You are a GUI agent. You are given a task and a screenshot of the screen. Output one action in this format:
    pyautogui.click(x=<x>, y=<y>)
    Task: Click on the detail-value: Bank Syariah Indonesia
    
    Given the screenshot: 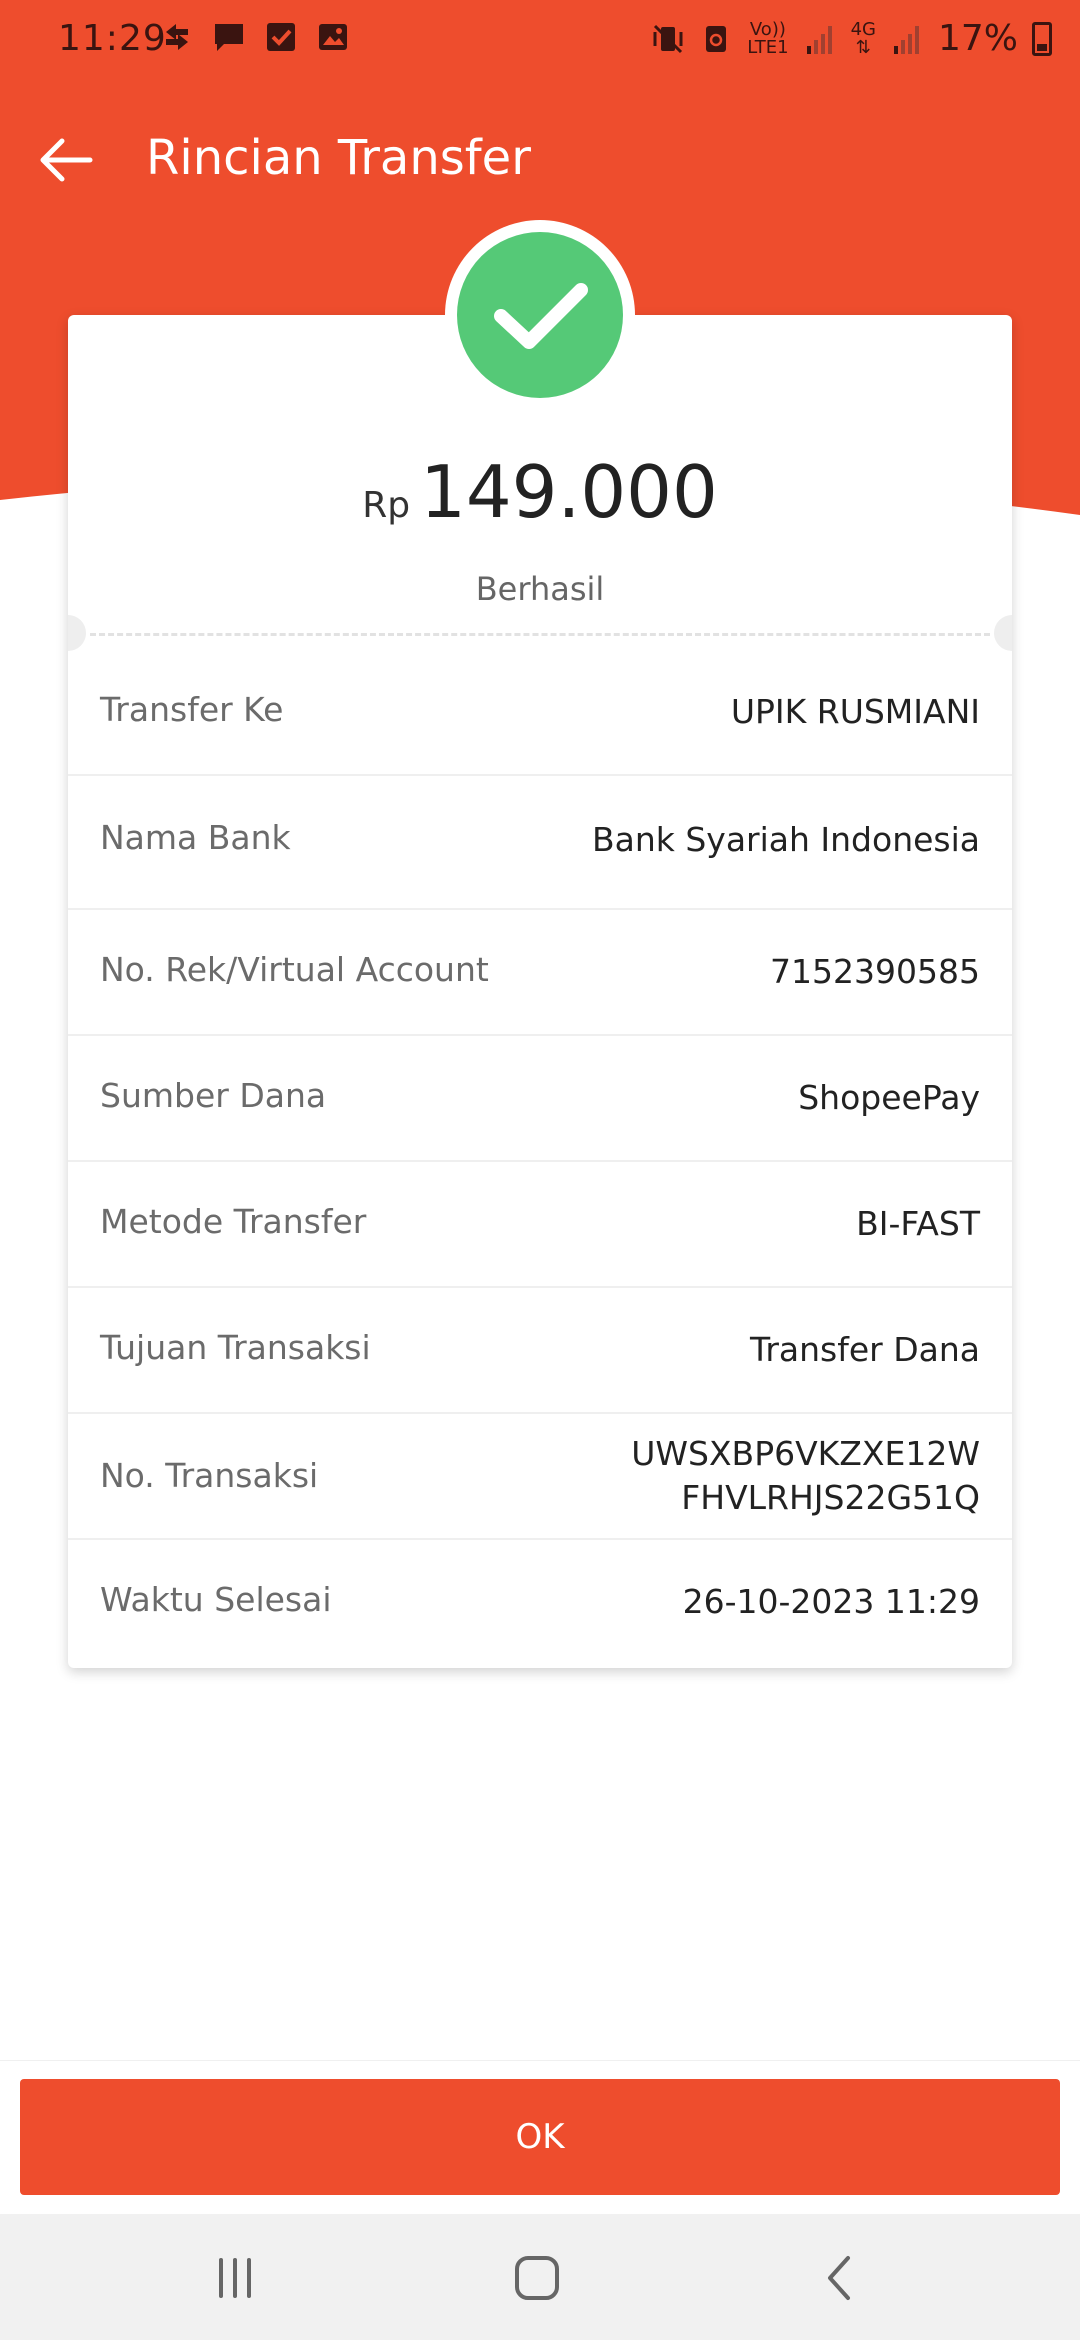 What is the action you would take?
    pyautogui.click(x=785, y=839)
    